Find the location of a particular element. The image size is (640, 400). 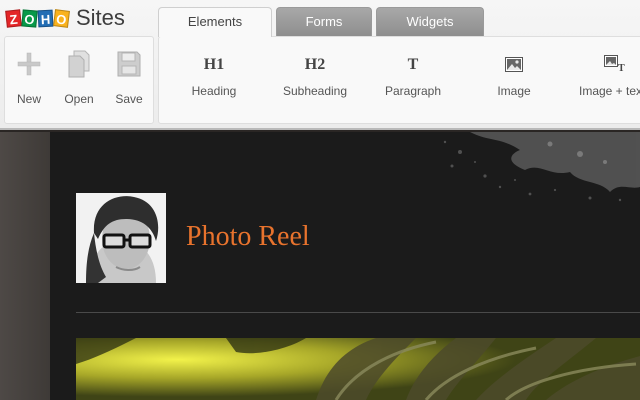

canvas-margin is located at coordinates (25, 266).